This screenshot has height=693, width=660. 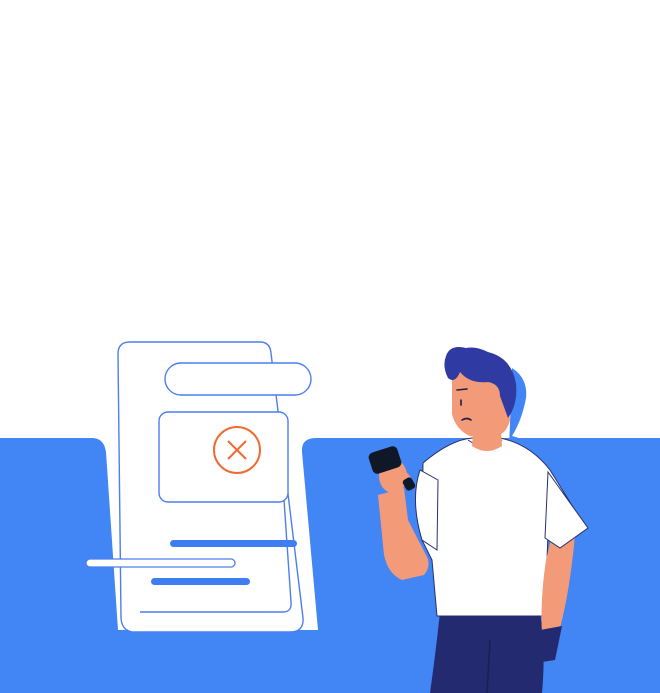 What do you see at coordinates (223, 457) in the screenshot?
I see `error-card` at bounding box center [223, 457].